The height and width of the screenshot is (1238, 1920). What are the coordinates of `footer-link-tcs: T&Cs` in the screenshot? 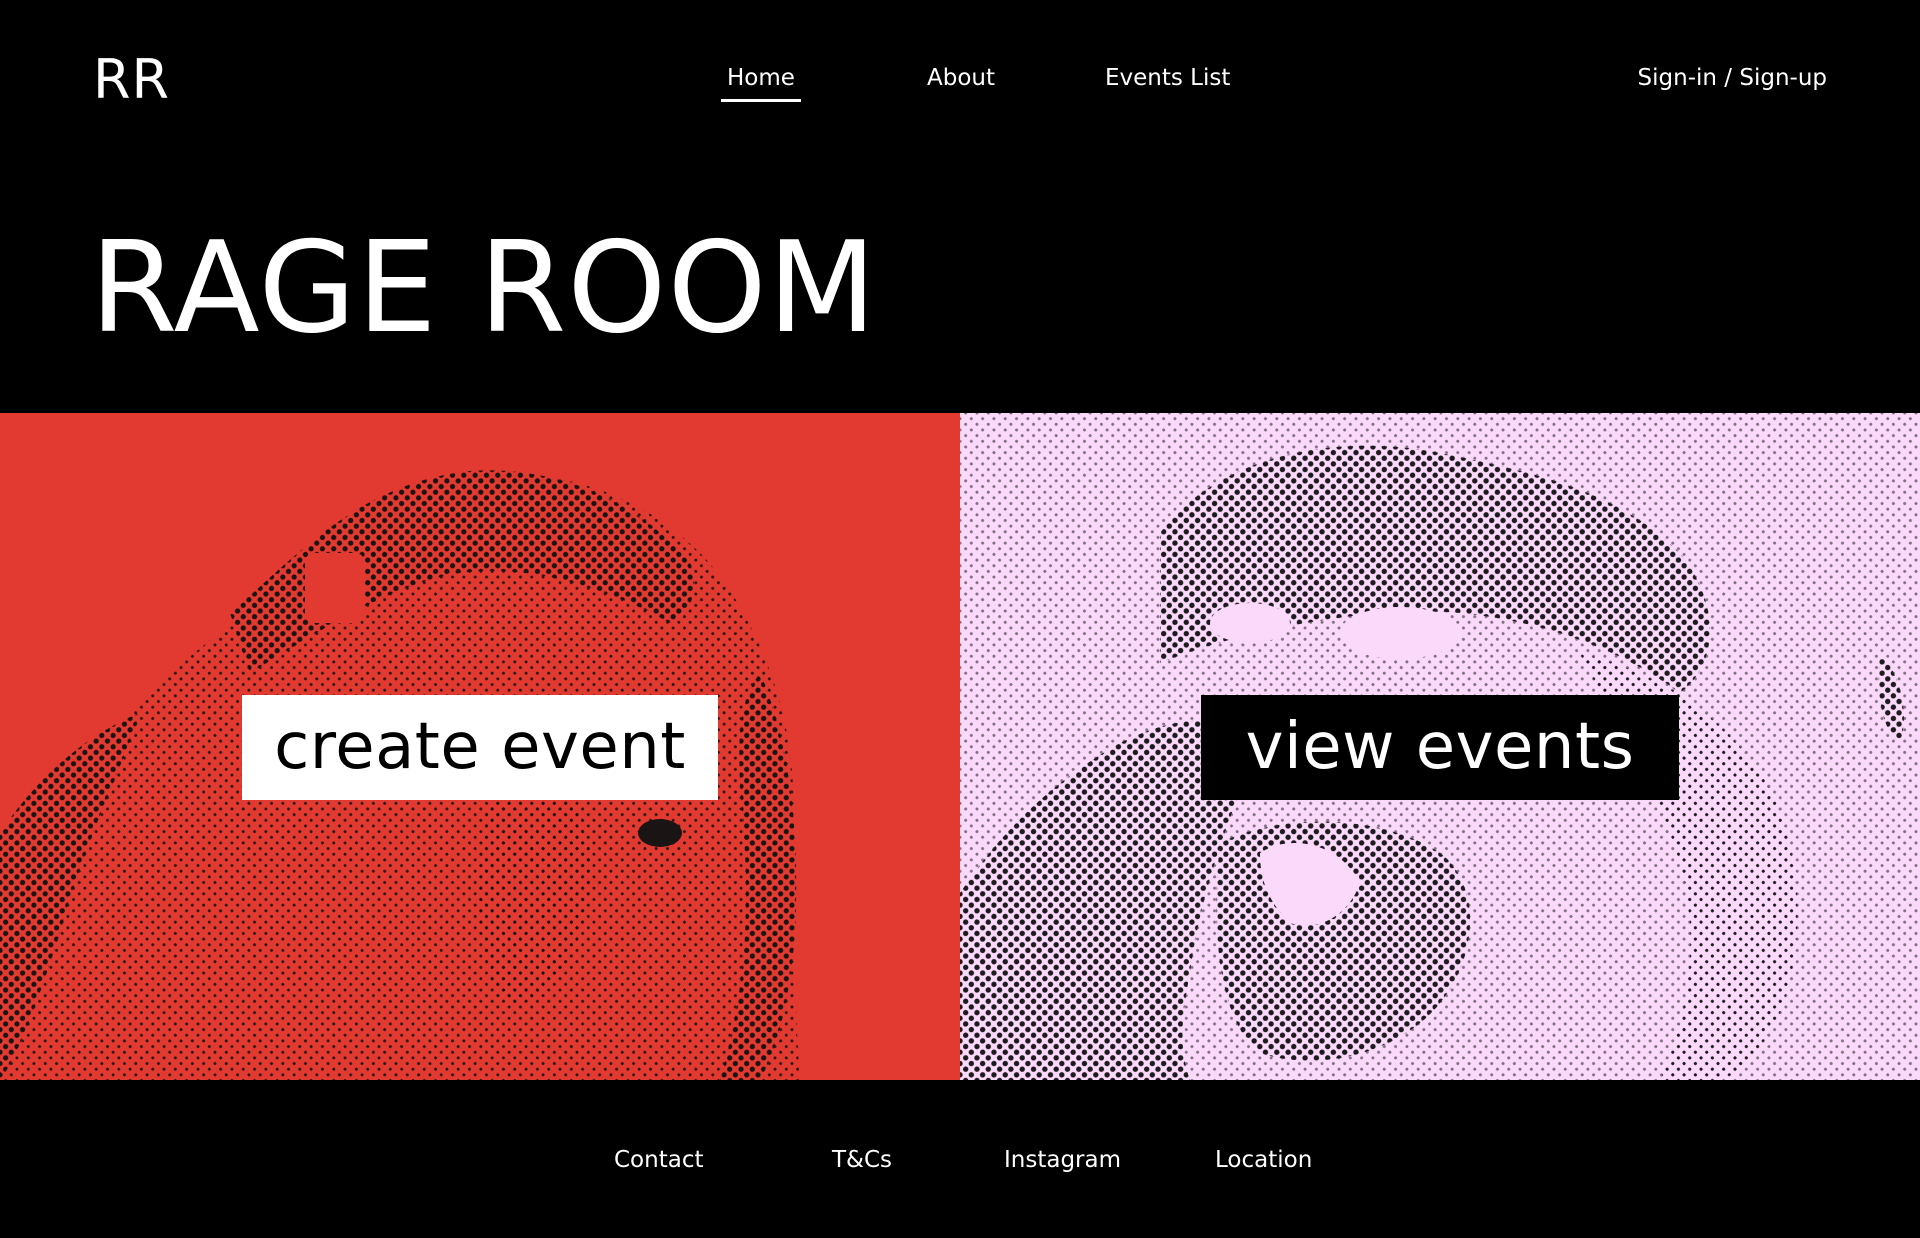 It's located at (862, 1160).